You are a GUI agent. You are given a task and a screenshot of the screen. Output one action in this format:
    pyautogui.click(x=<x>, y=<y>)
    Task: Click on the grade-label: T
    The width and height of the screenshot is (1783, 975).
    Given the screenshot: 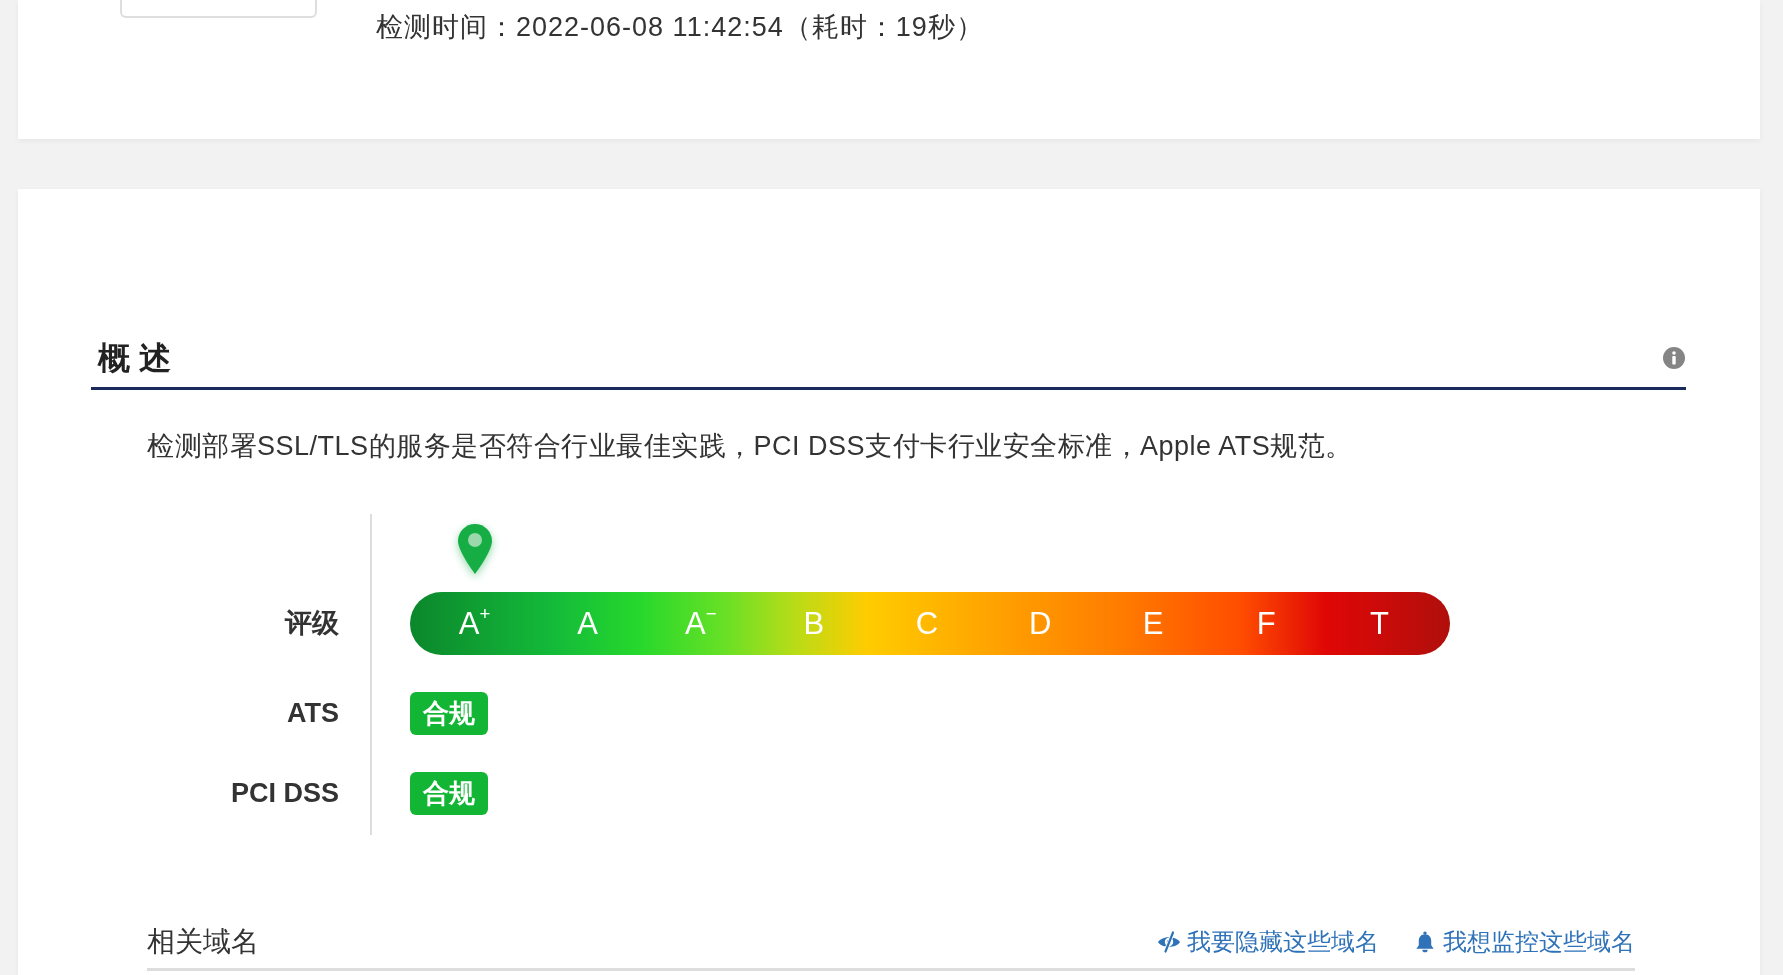 What is the action you would take?
    pyautogui.click(x=1379, y=623)
    